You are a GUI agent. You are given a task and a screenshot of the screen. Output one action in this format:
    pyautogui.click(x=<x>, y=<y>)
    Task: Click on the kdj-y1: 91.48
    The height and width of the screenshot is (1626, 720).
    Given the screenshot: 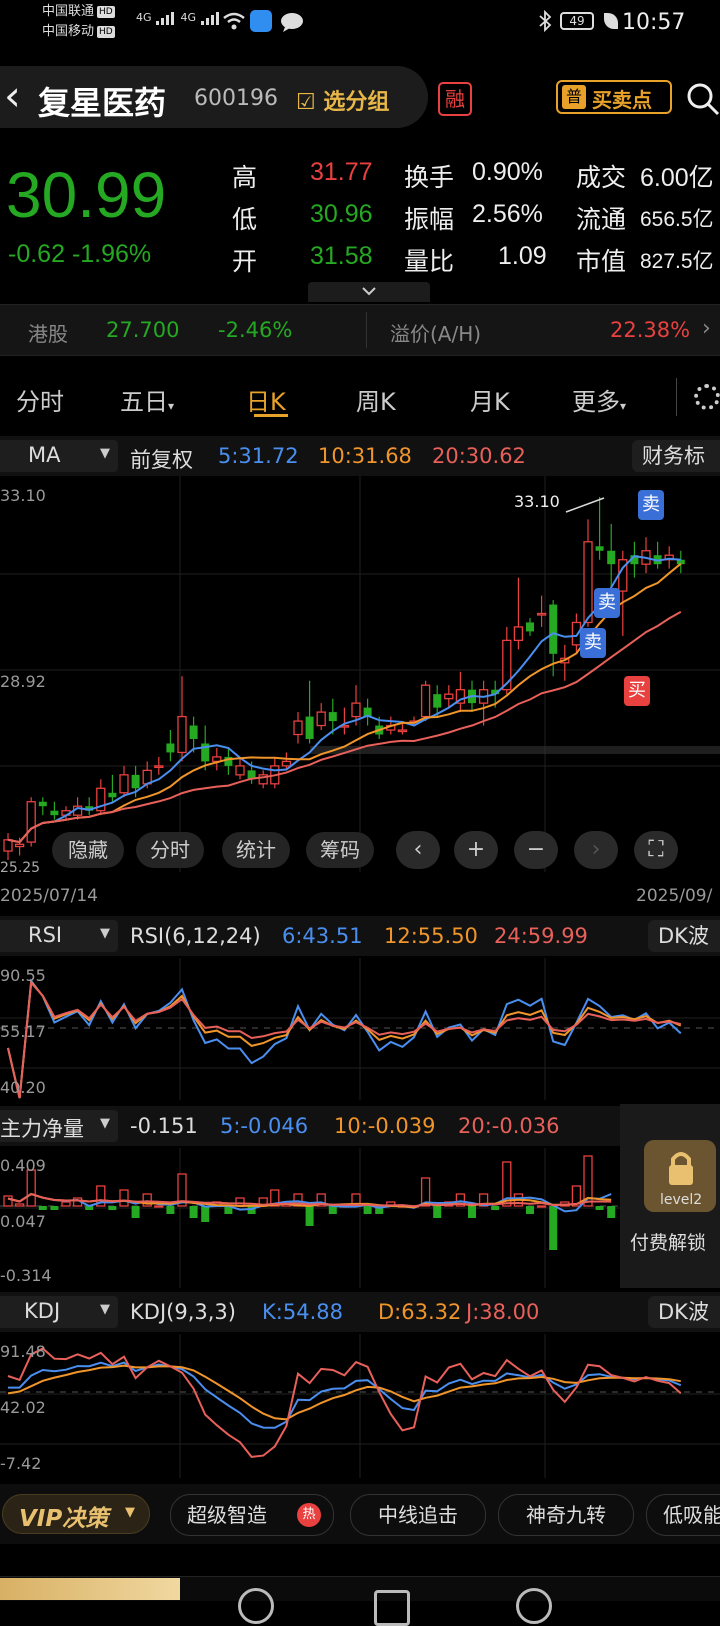 What is the action you would take?
    pyautogui.click(x=23, y=1351)
    